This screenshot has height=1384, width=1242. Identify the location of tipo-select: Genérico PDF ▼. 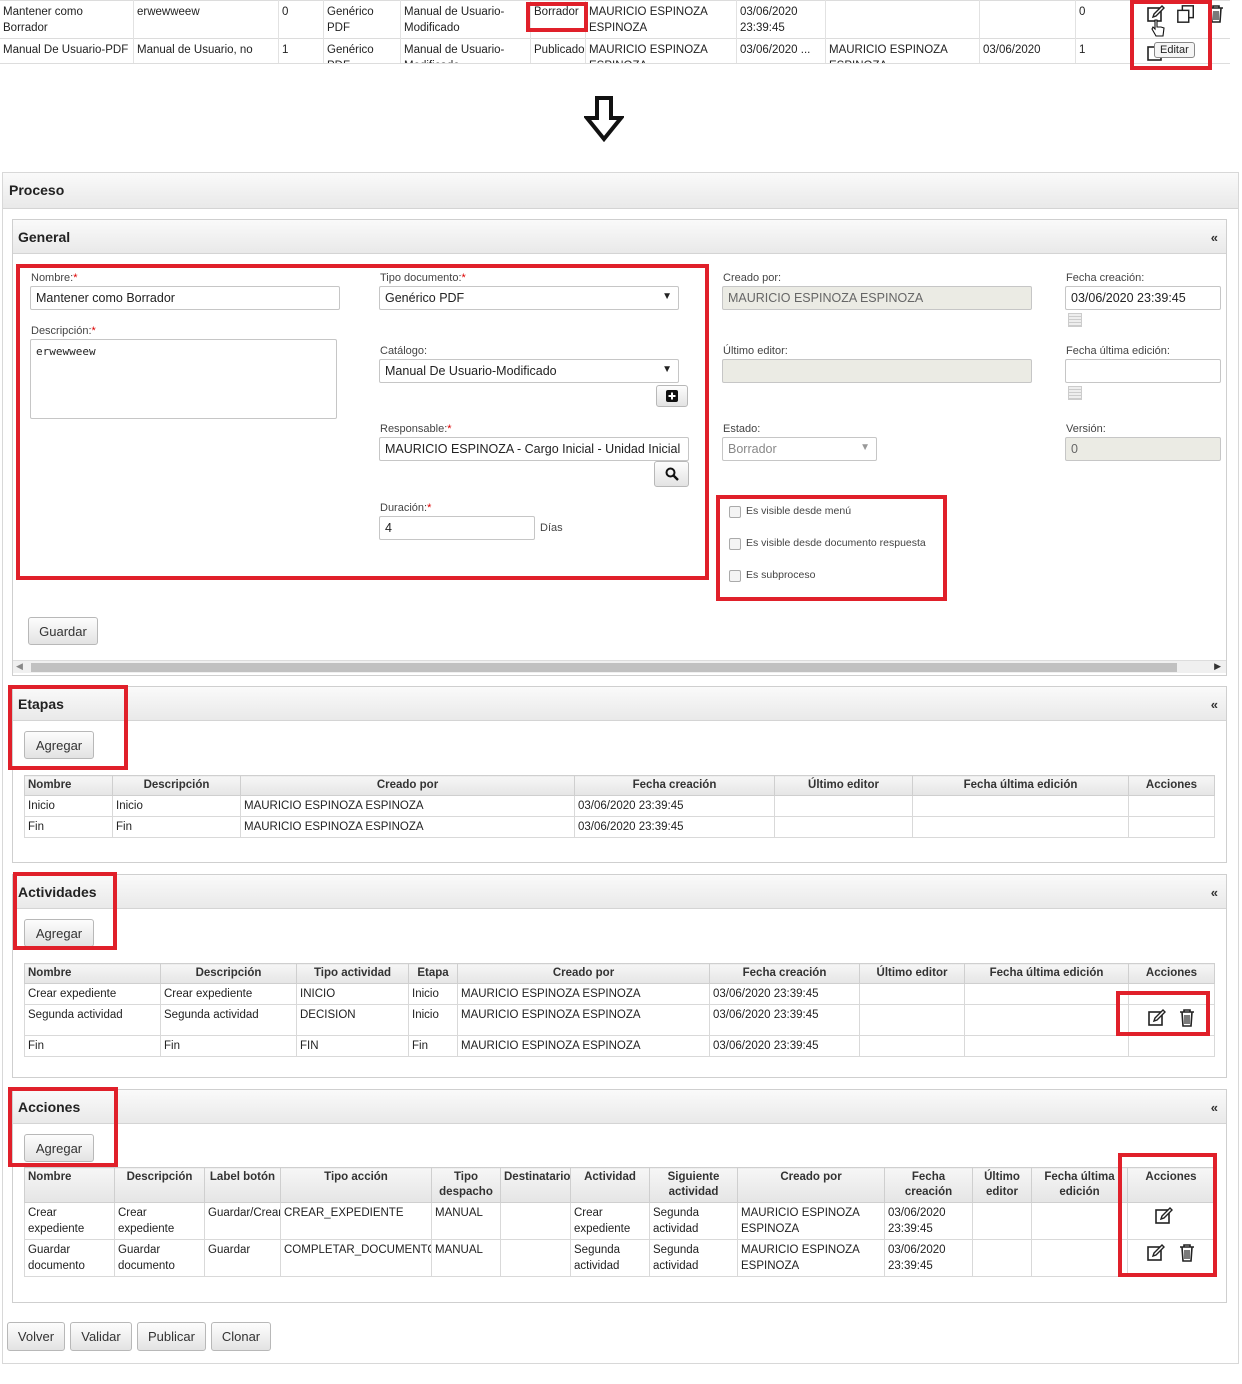
(529, 298).